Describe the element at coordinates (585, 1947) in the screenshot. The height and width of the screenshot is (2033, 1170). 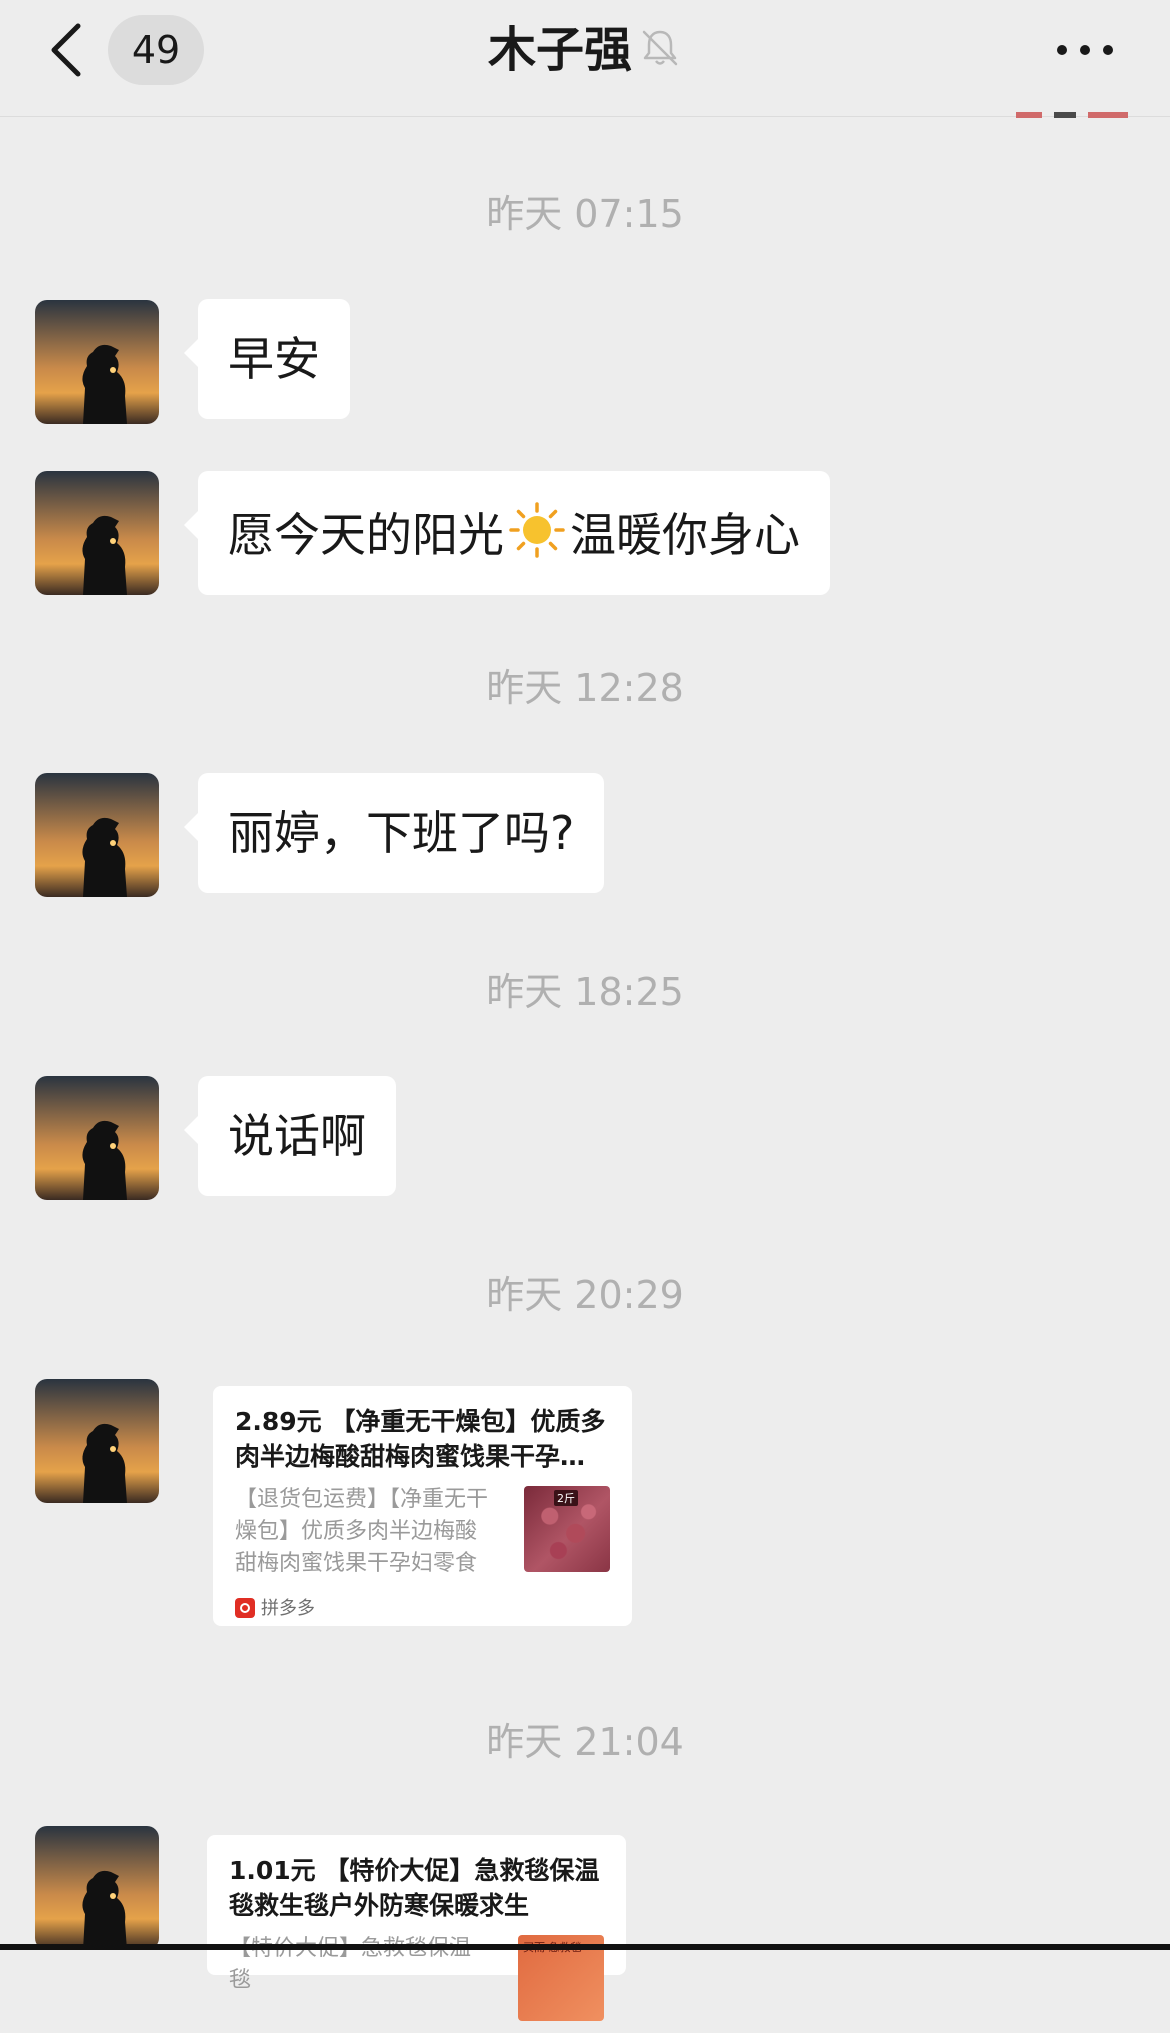
I see `bottom-edge` at that location.